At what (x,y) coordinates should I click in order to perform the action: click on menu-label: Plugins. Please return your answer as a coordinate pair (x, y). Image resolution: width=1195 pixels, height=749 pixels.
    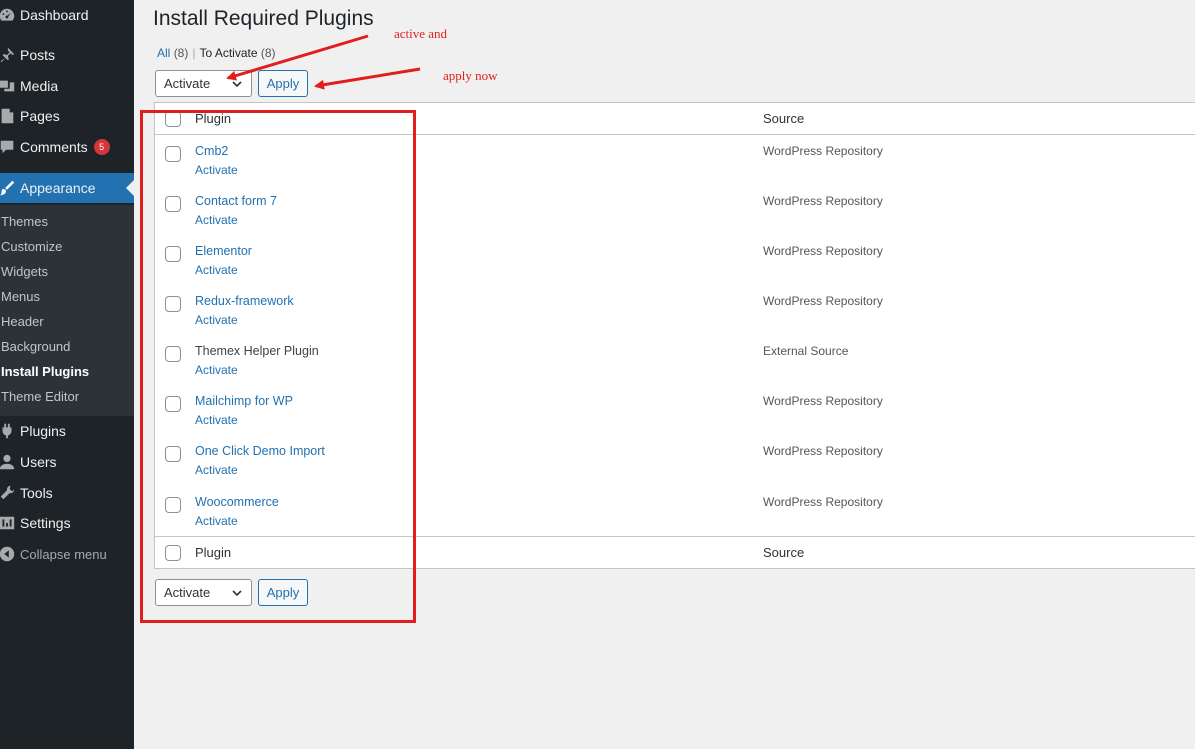
    Looking at the image, I should click on (43, 431).